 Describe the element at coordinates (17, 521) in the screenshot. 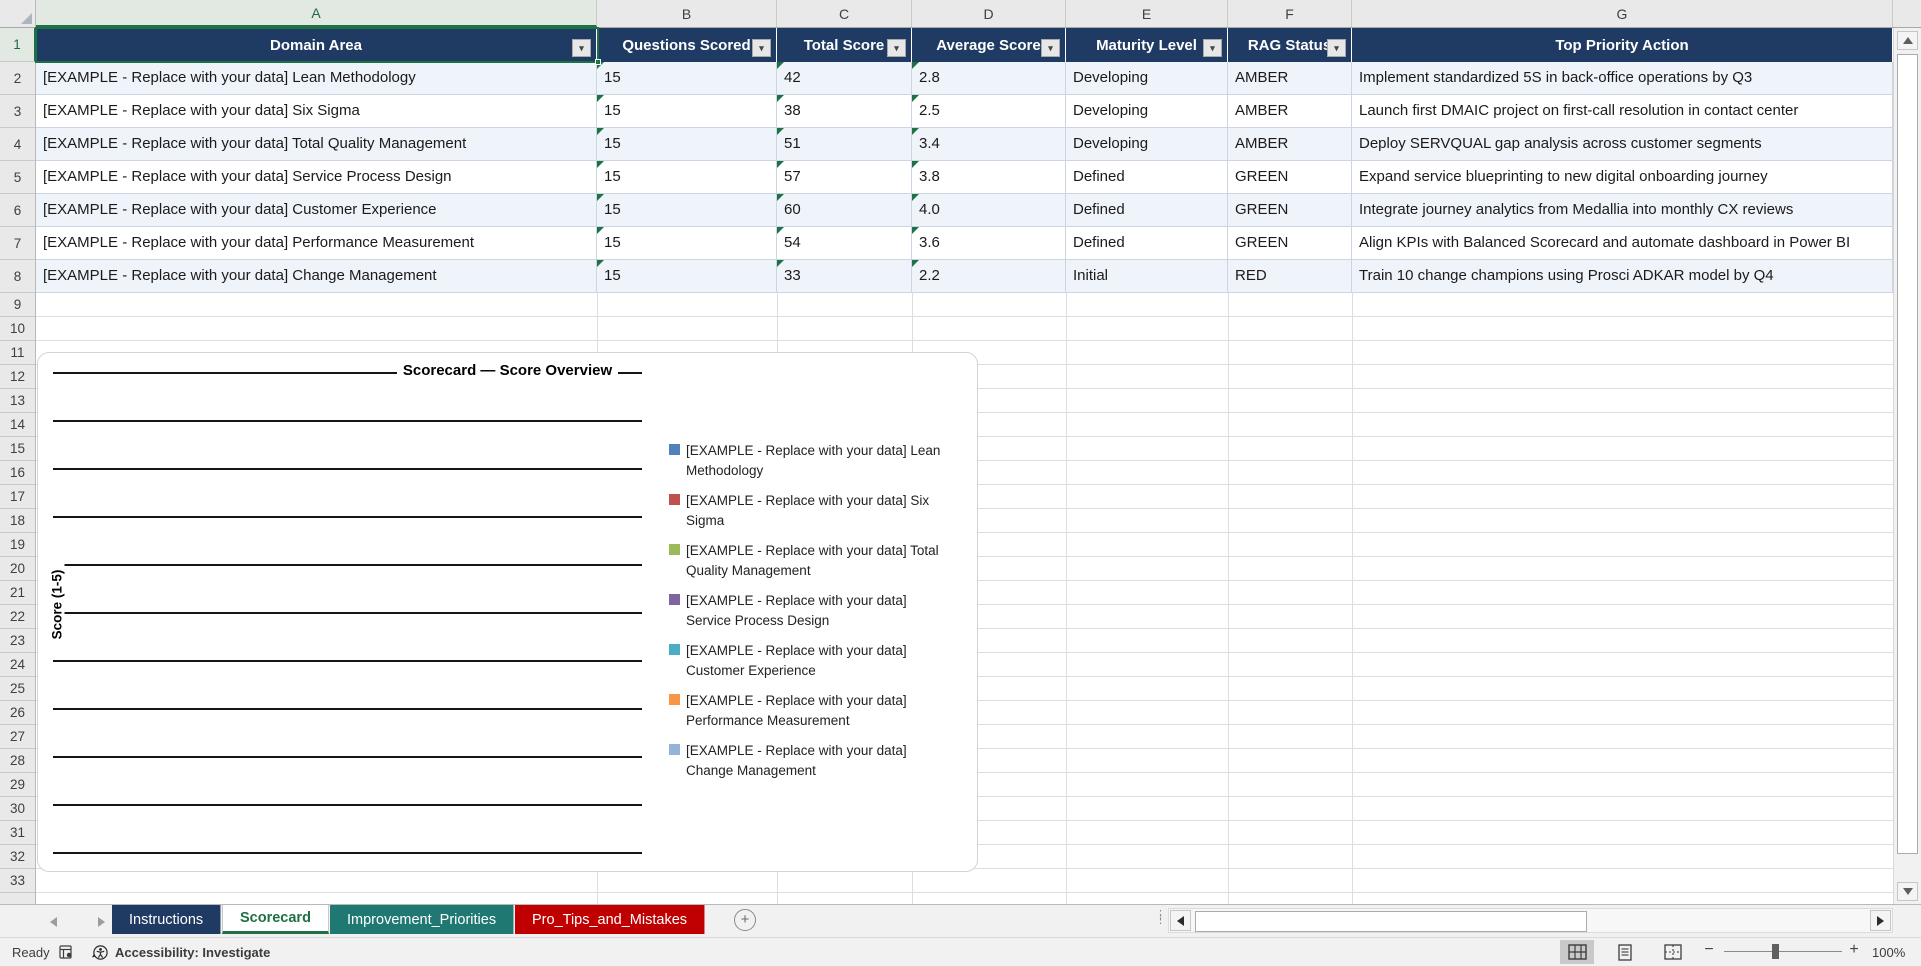

I see `row-header-18: 18` at that location.